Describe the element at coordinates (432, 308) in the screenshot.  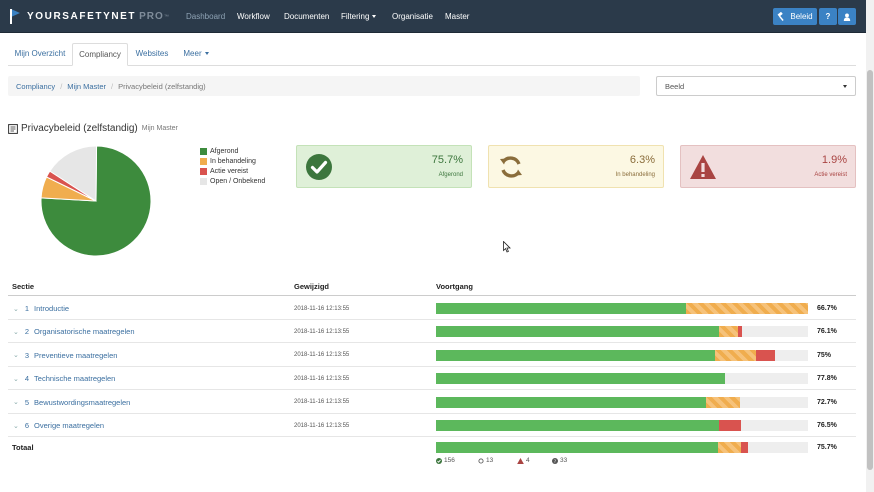
I see `table-row: ⌄ 1 Introductie 2018-11-16 12:13:55 66.7%` at that location.